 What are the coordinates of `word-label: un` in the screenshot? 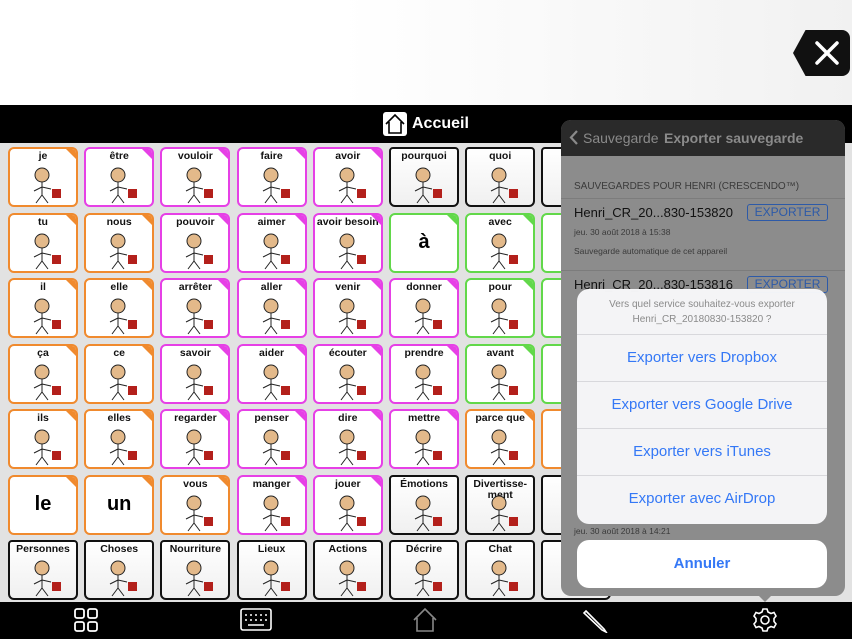 It's located at (119, 503).